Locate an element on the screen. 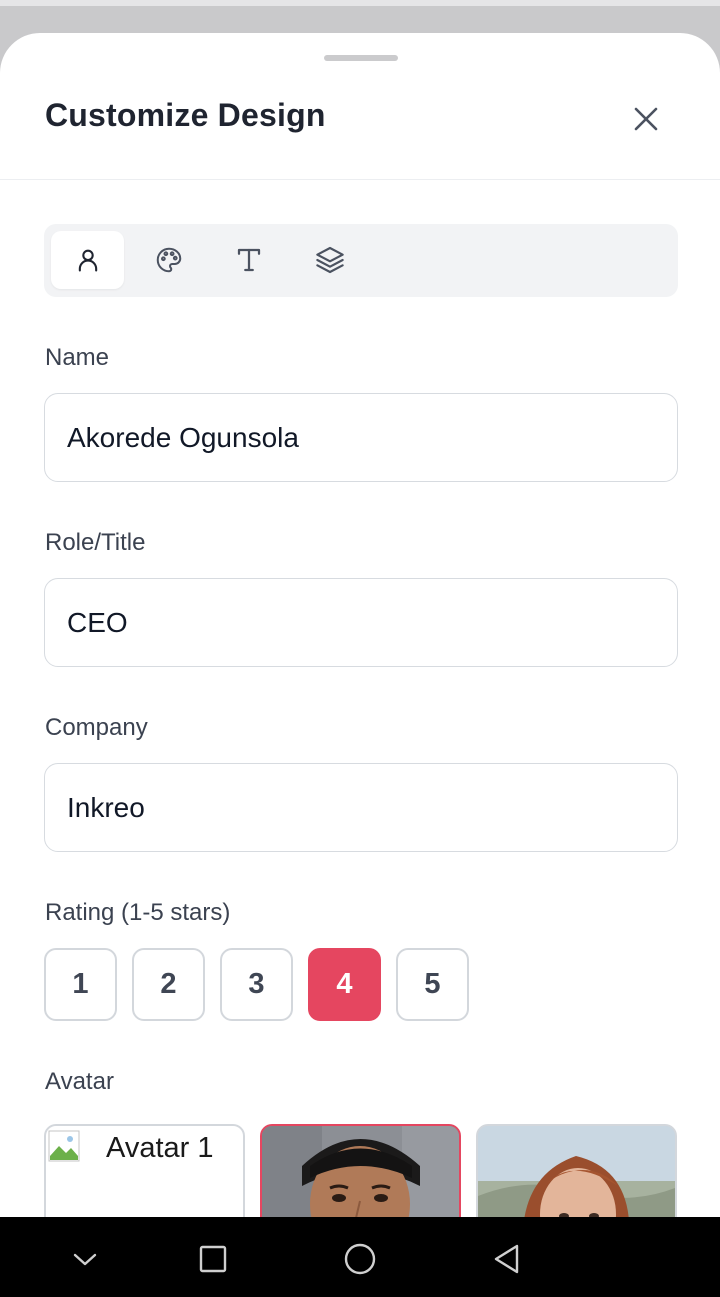 Image resolution: width=720 pixels, height=1297 pixels. role-input is located at coordinates (361, 622).